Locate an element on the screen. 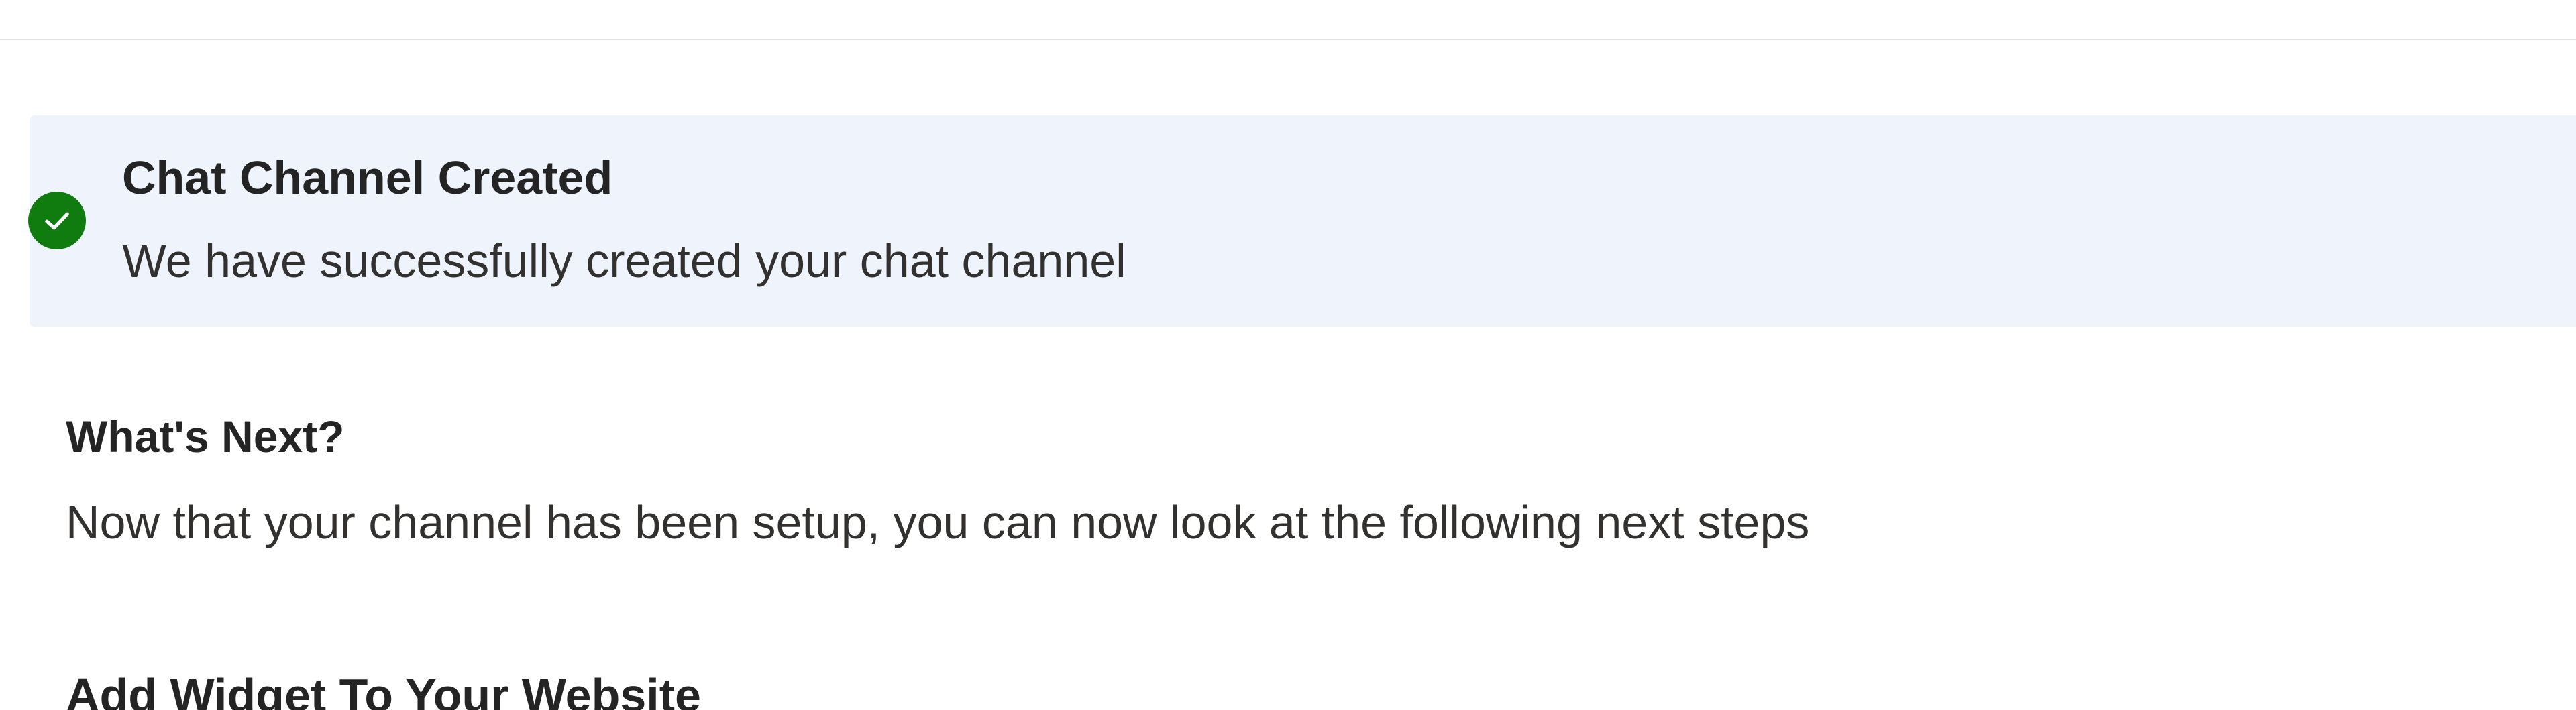 Image resolution: width=2576 pixels, height=710 pixels. header-divider is located at coordinates (1288, 20).